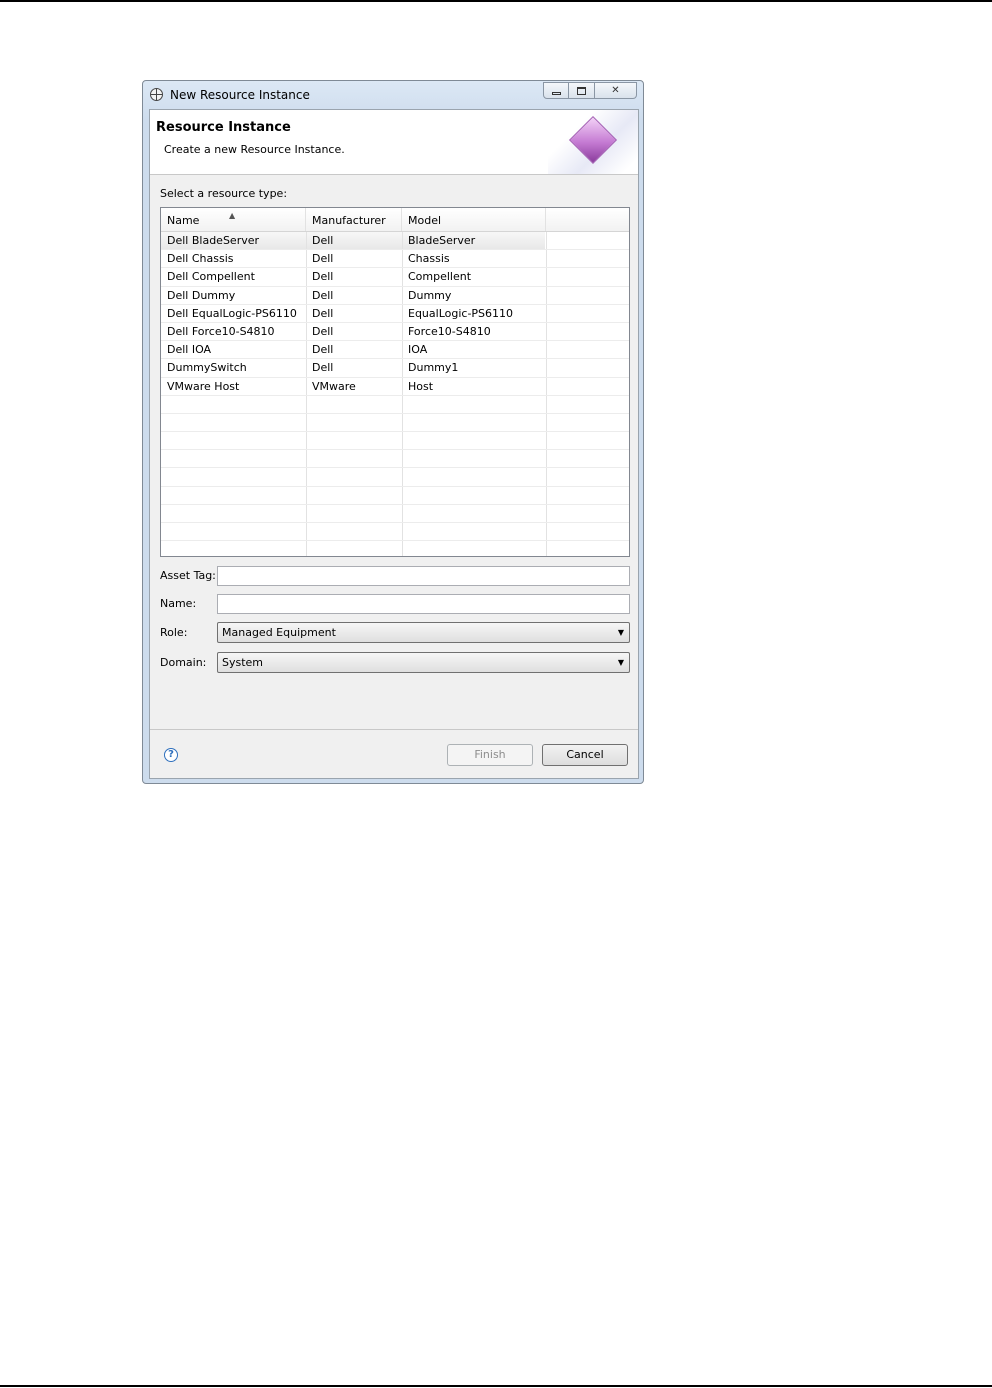 This screenshot has height=1388, width=992. Describe the element at coordinates (423, 632) in the screenshot. I see `role-dropdown: Managed Equipment ▼` at that location.